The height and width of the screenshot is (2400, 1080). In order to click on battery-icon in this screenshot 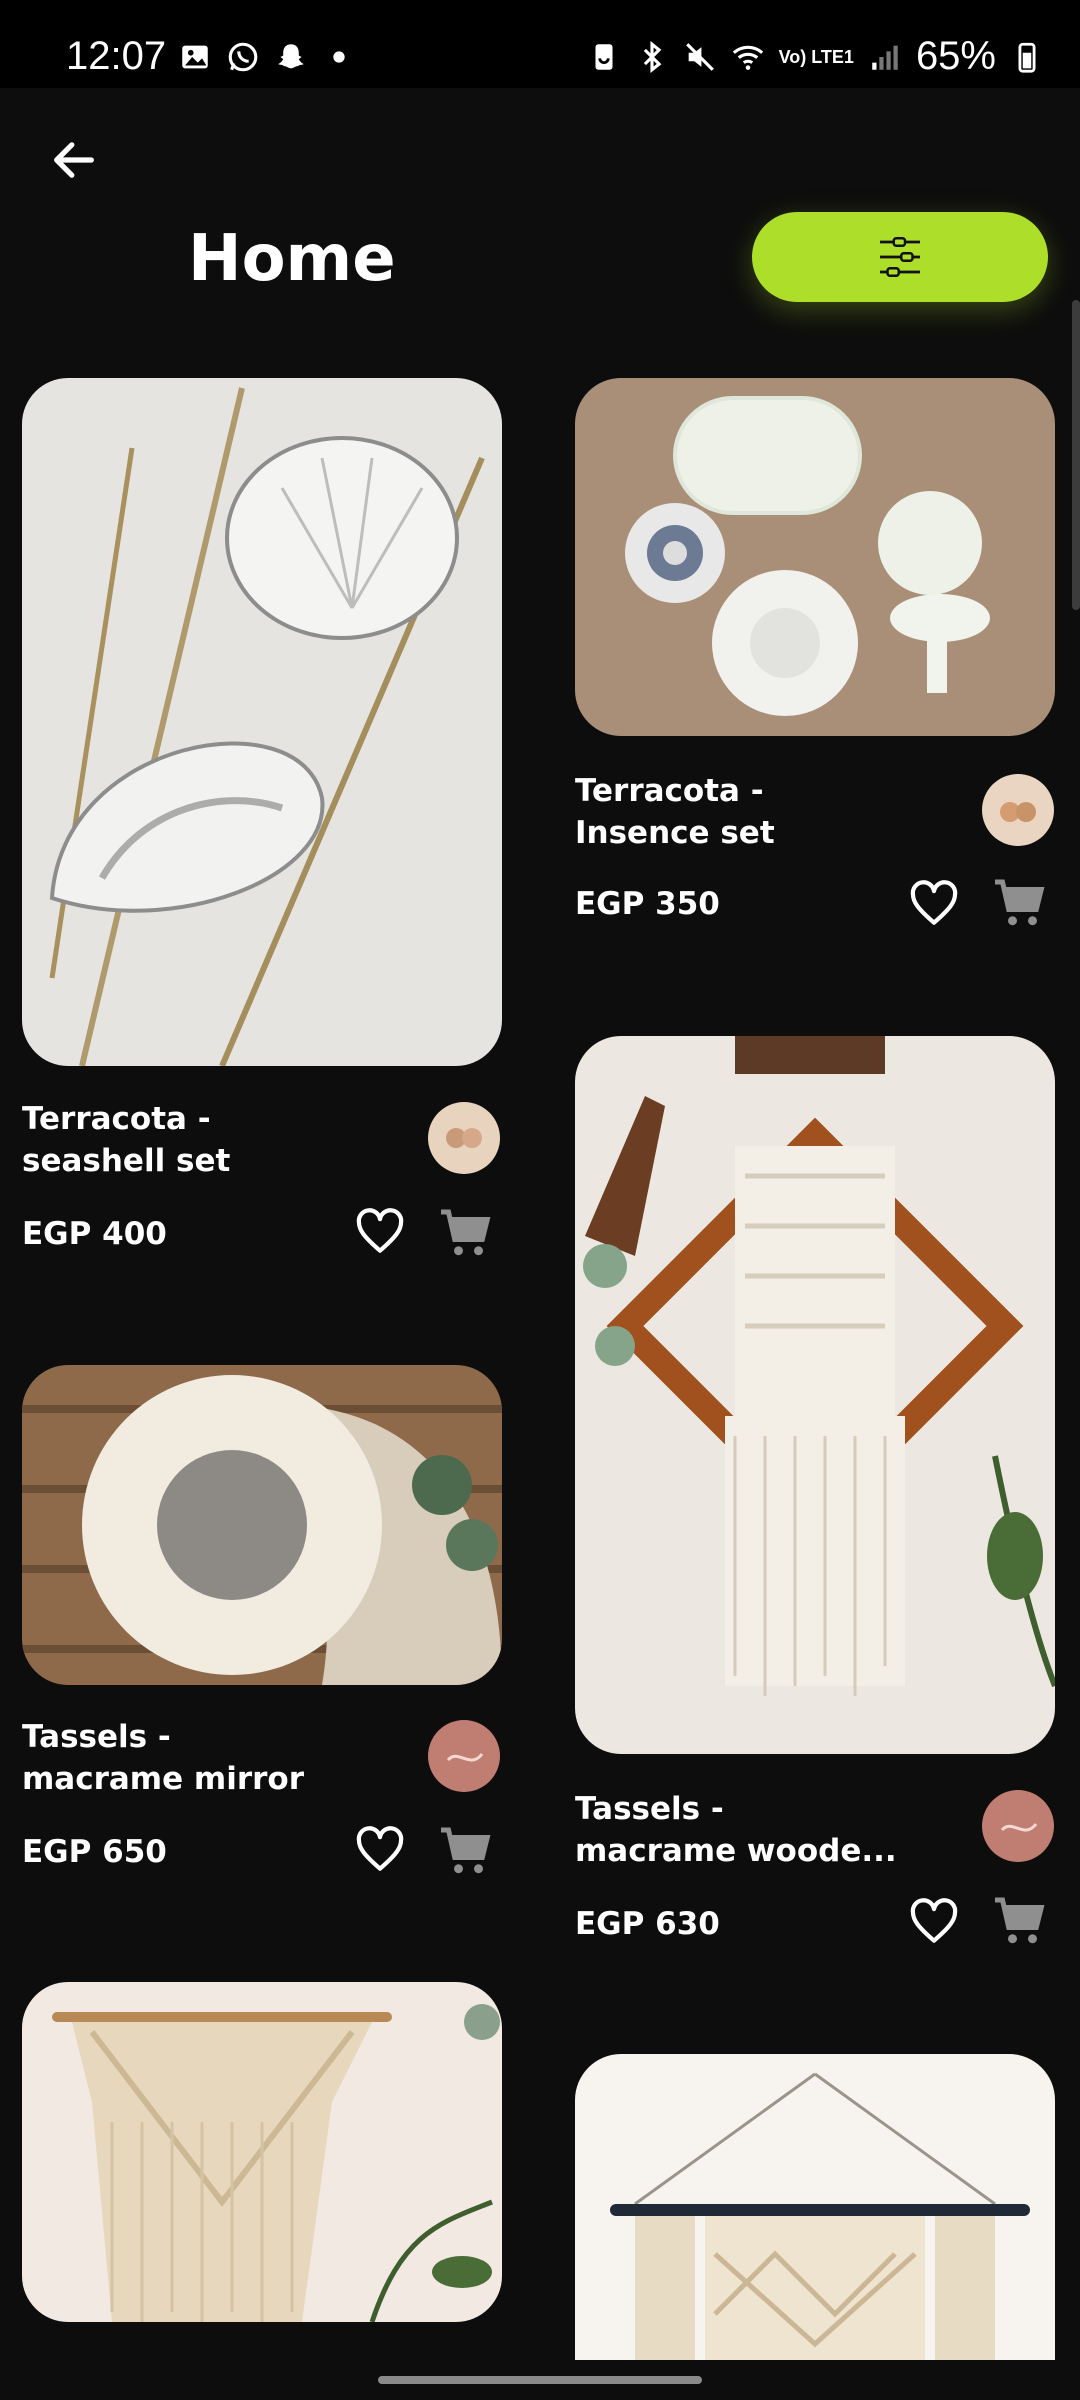, I will do `click(1027, 57)`.